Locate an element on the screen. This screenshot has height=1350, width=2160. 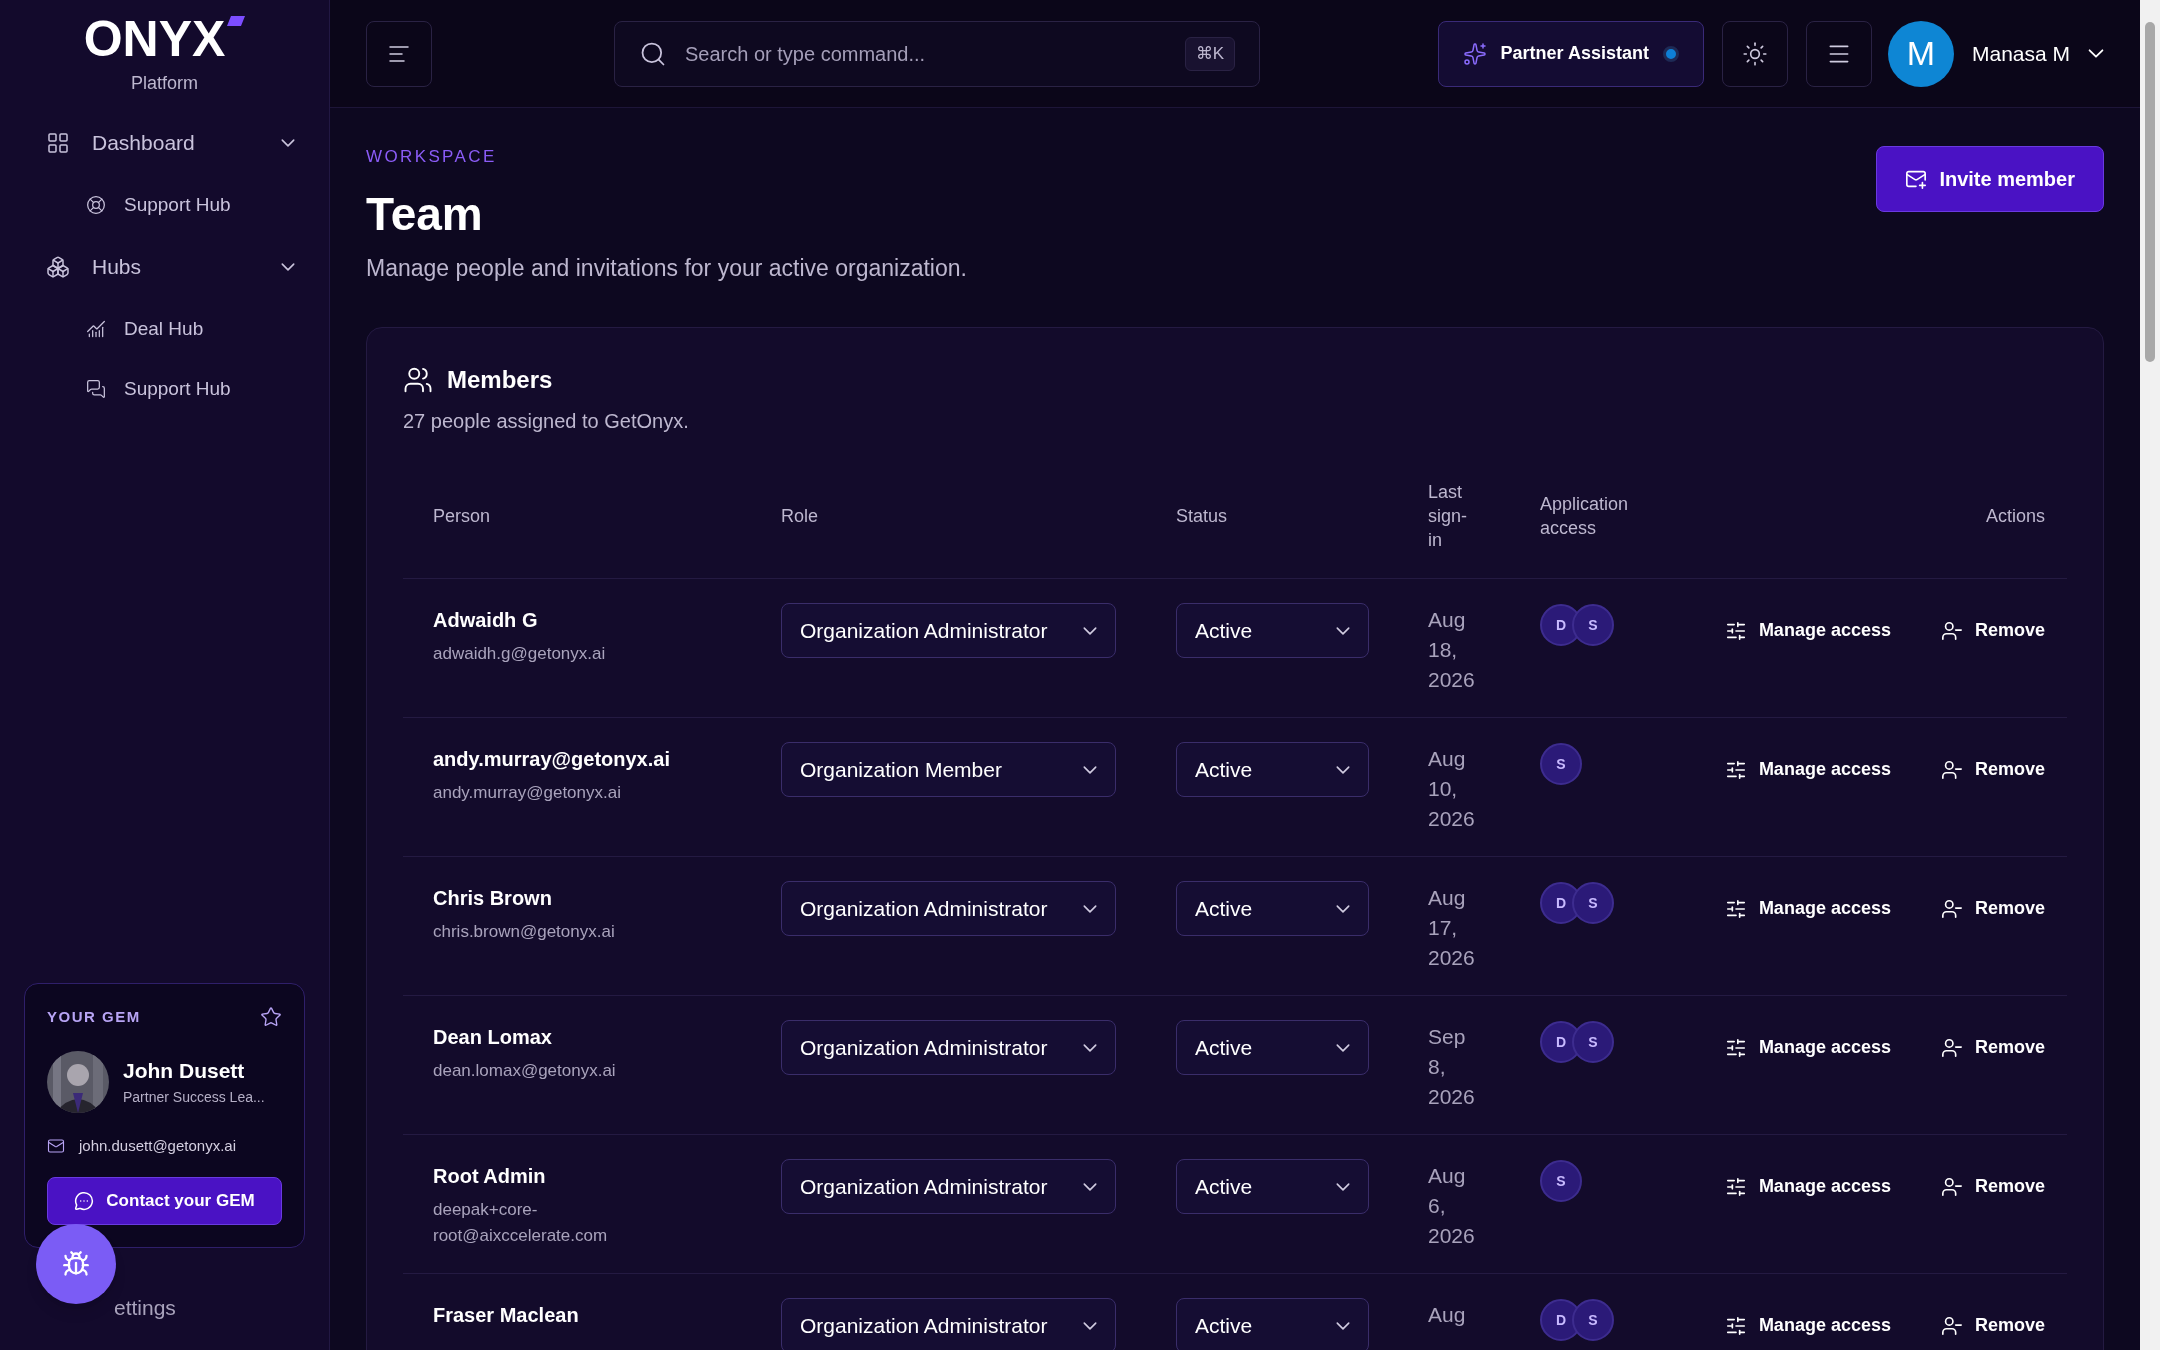
gem-email: john.dusett@getonyx.ai is located at coordinates (157, 1145).